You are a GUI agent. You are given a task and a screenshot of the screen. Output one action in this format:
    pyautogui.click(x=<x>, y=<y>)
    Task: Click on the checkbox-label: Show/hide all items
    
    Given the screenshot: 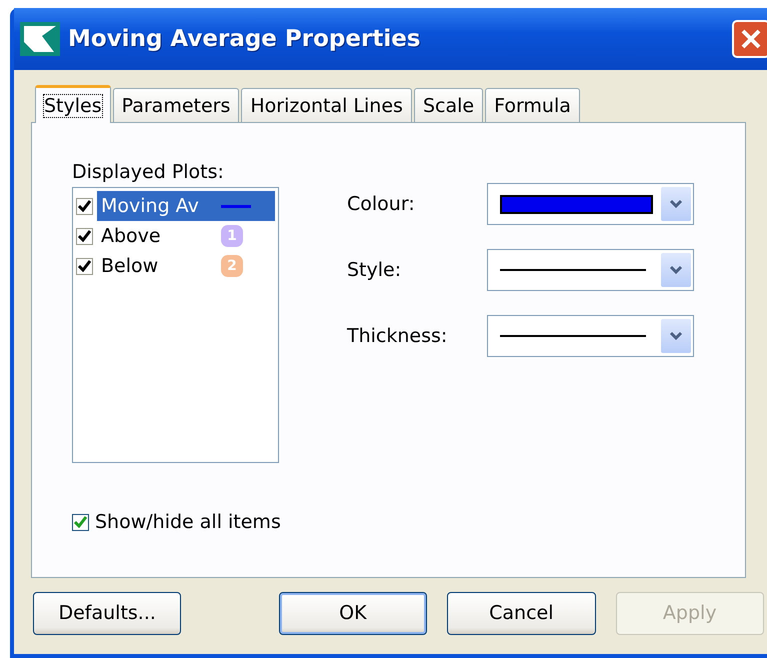 What is the action you would take?
    pyautogui.click(x=188, y=522)
    